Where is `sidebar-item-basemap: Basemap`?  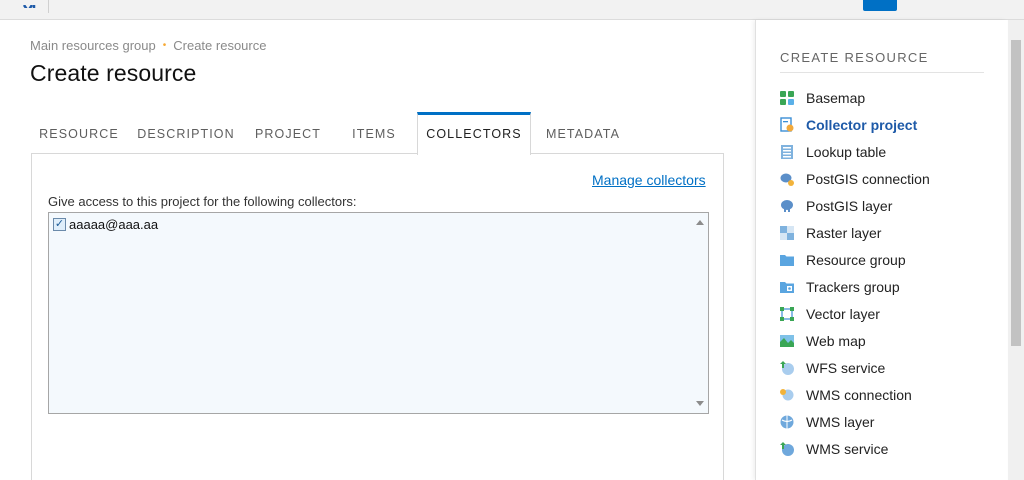
sidebar-item-basemap: Basemap is located at coordinates (854, 97).